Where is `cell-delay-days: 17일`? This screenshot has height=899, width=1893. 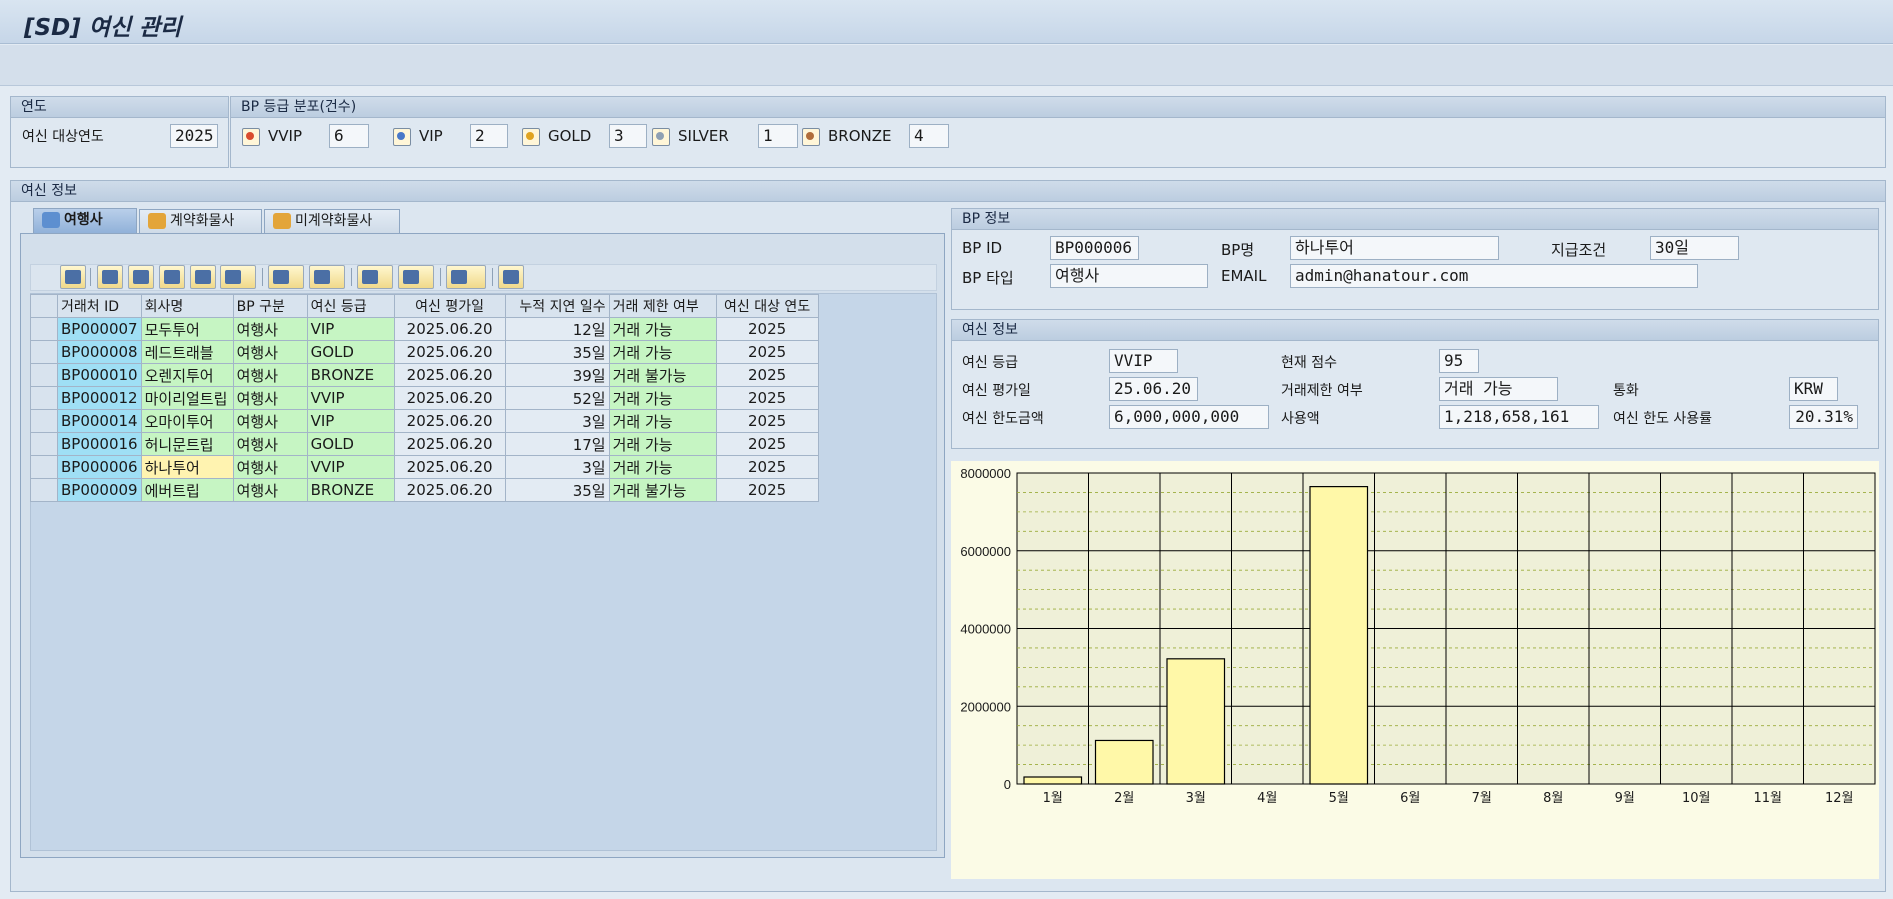 cell-delay-days: 17일 is located at coordinates (557, 444).